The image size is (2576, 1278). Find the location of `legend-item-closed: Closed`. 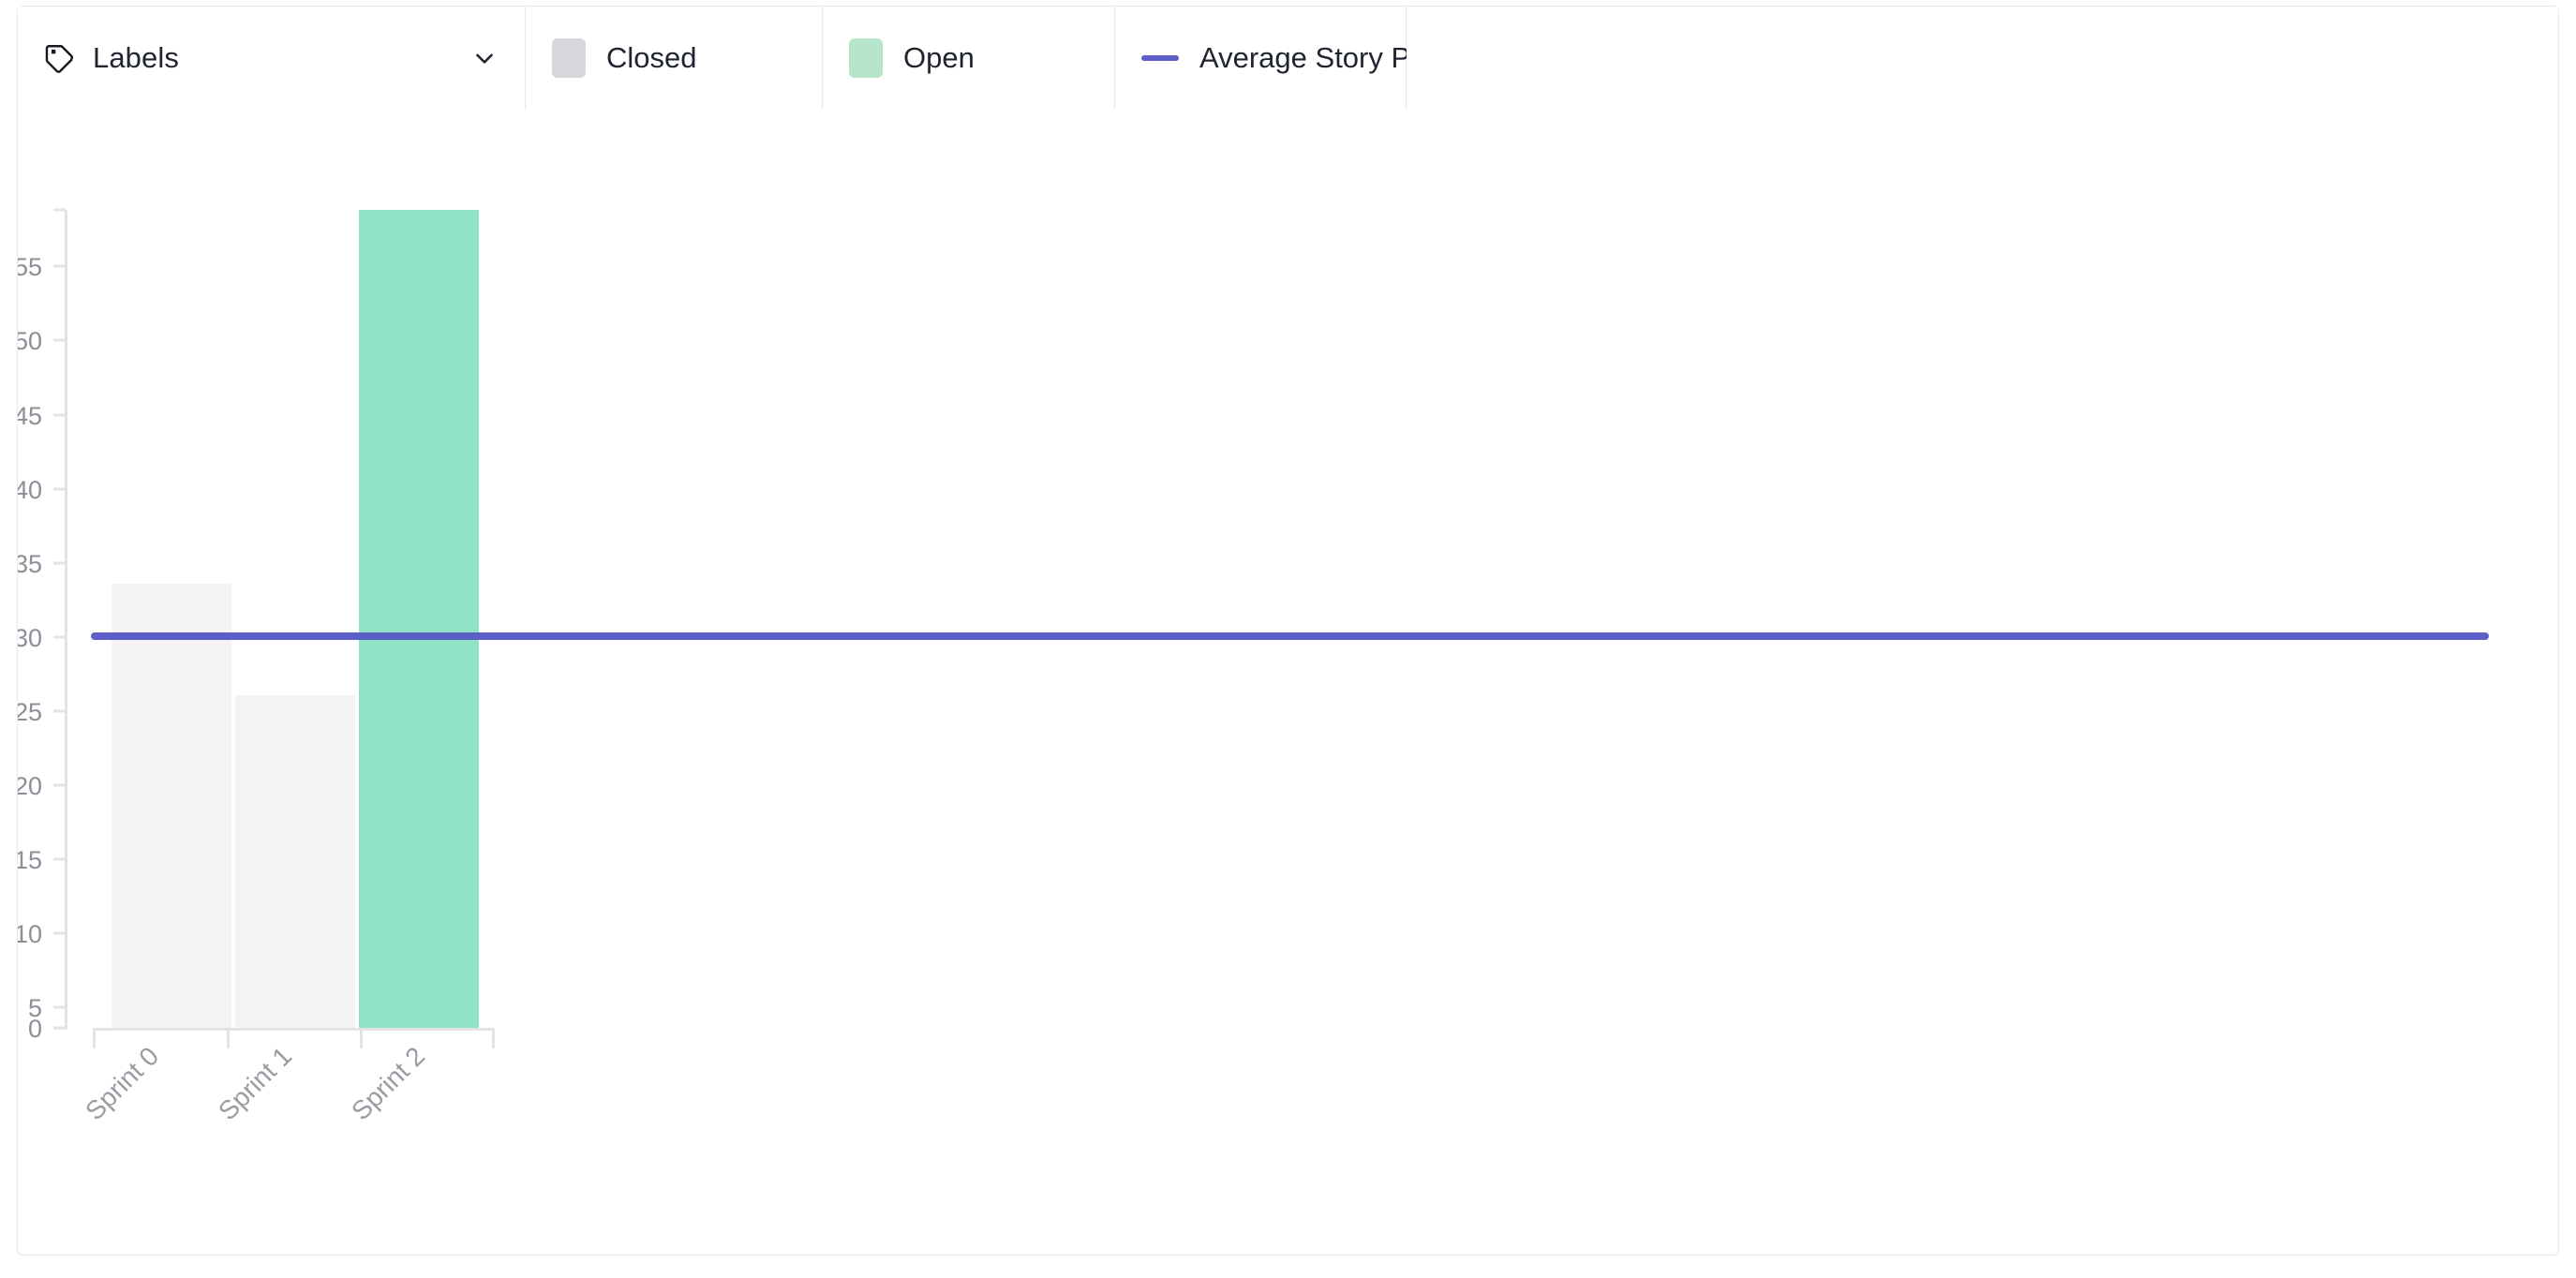

legend-item-closed: Closed is located at coordinates (674, 58).